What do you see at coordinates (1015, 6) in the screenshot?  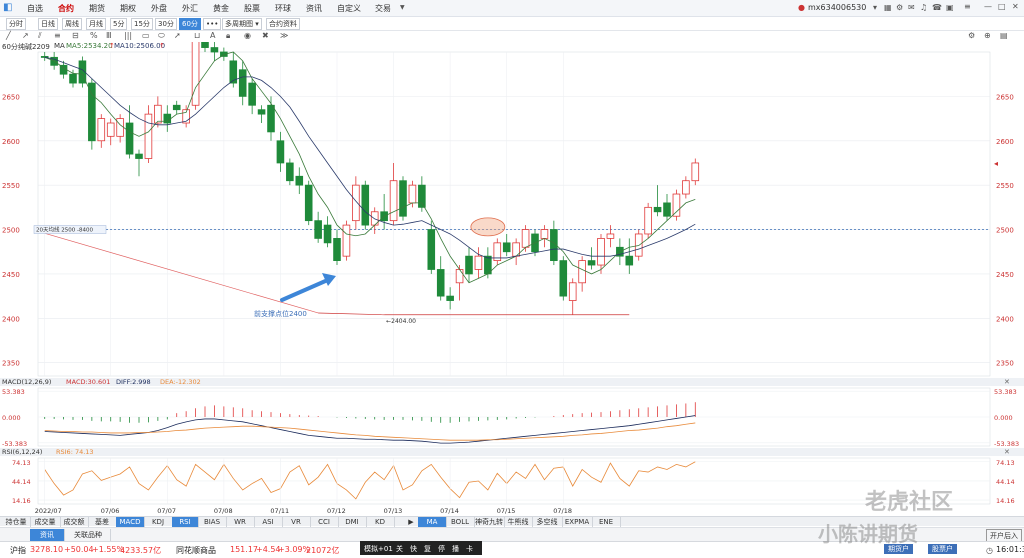 I see `close-icon: ✕` at bounding box center [1015, 6].